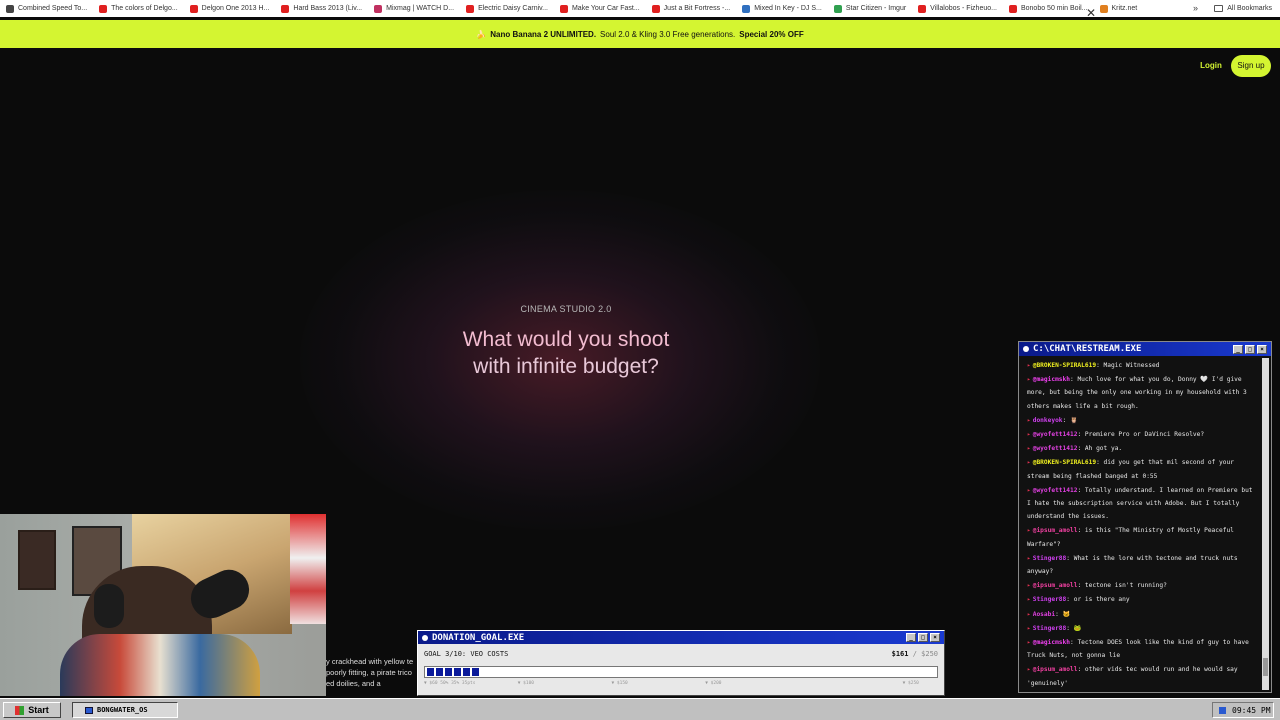 The height and width of the screenshot is (720, 1280). What do you see at coordinates (160, 665) in the screenshot?
I see `streamer-shirt` at bounding box center [160, 665].